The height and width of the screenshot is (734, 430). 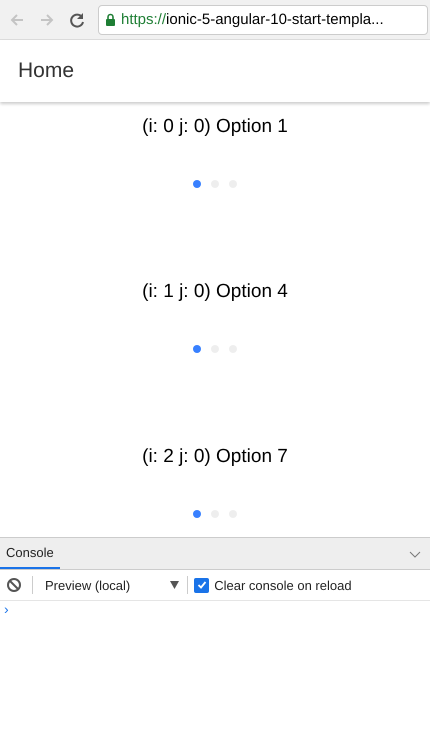 I want to click on reload-icon, so click(x=77, y=19).